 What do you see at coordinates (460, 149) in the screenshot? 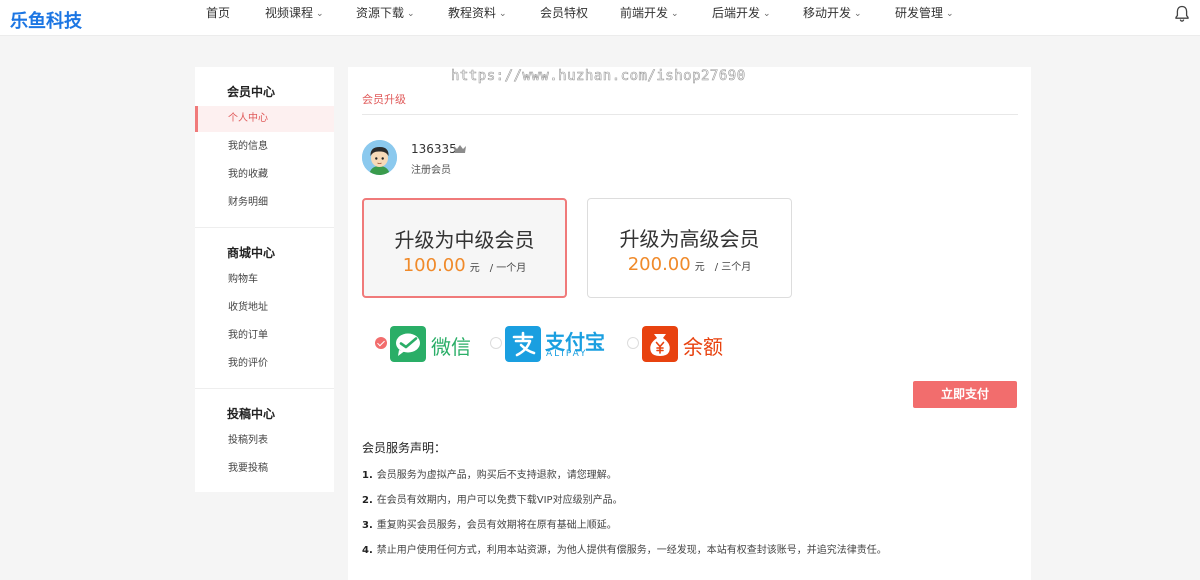
I see `crown-icon` at bounding box center [460, 149].